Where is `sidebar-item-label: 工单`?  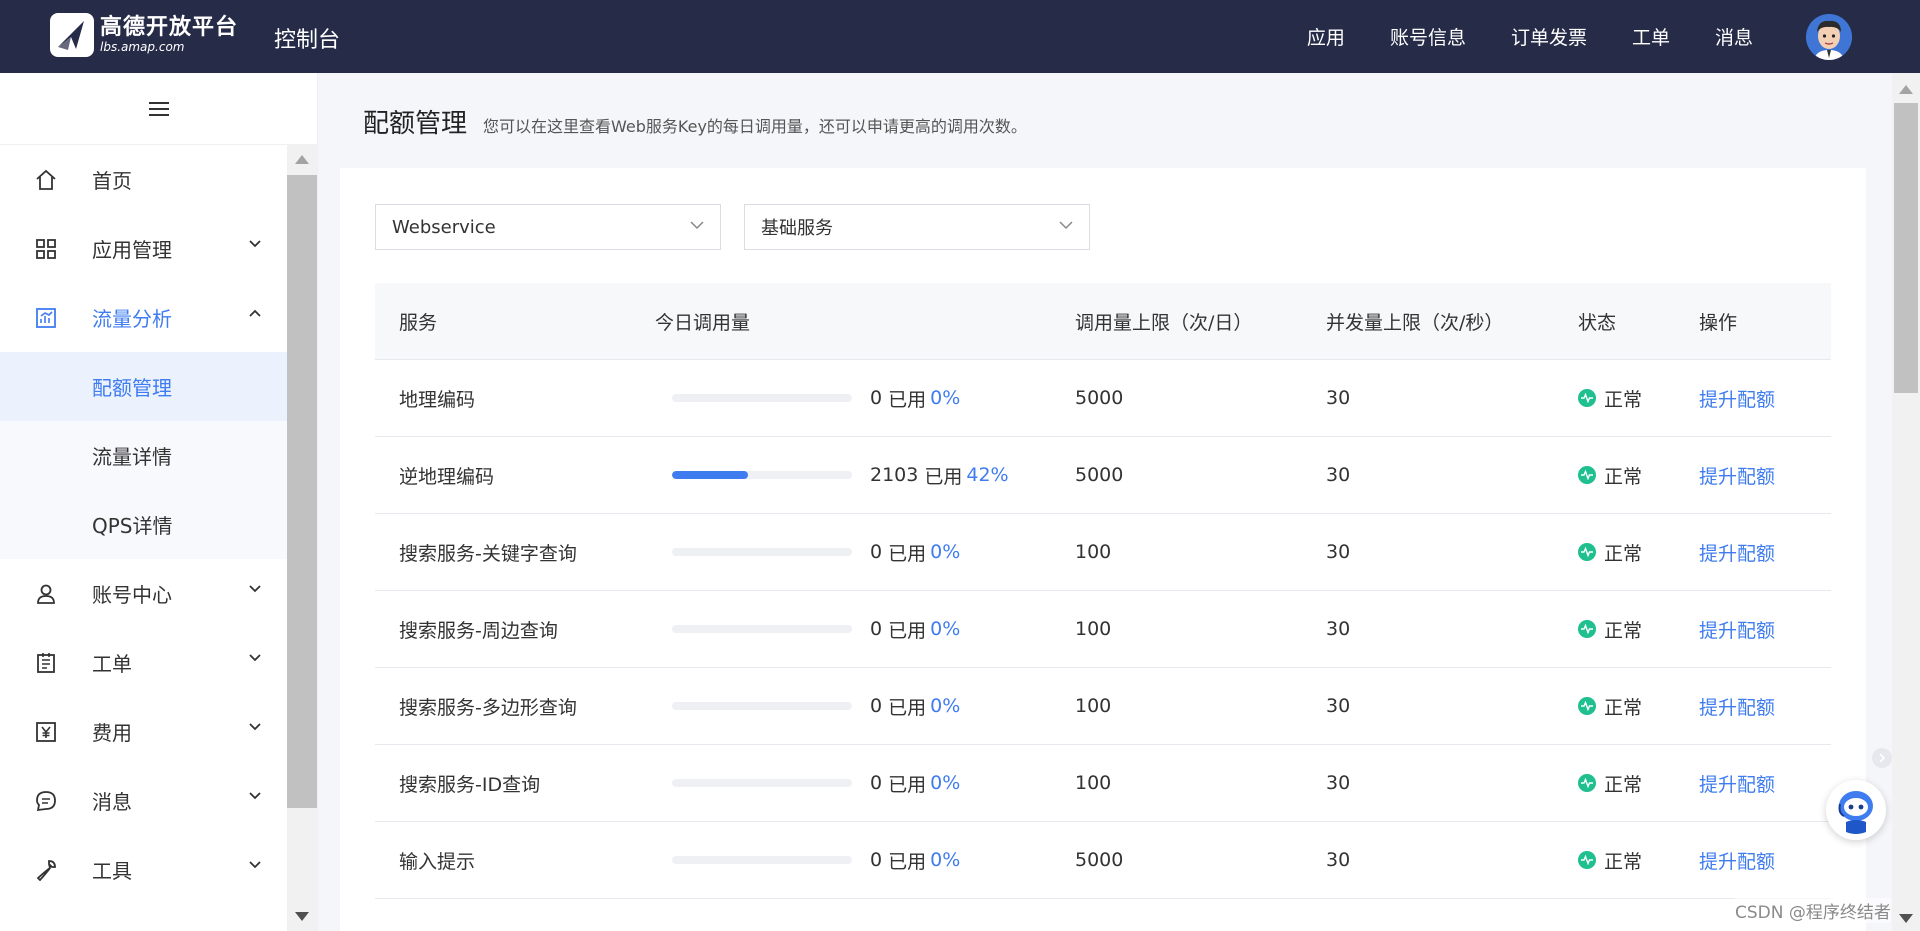 sidebar-item-label: 工单 is located at coordinates (112, 664).